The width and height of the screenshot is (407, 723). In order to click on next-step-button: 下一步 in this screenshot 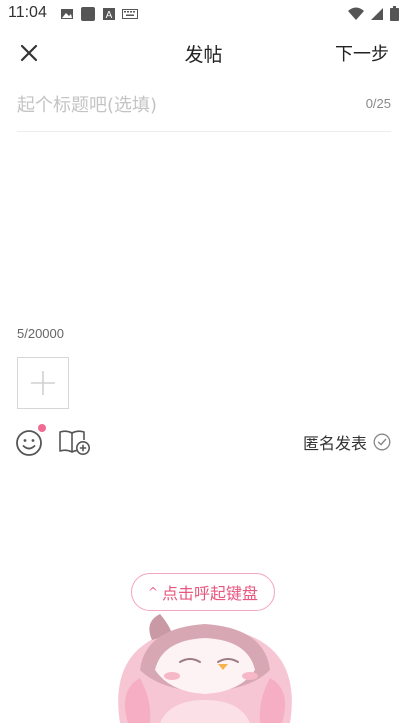, I will do `click(362, 53)`.